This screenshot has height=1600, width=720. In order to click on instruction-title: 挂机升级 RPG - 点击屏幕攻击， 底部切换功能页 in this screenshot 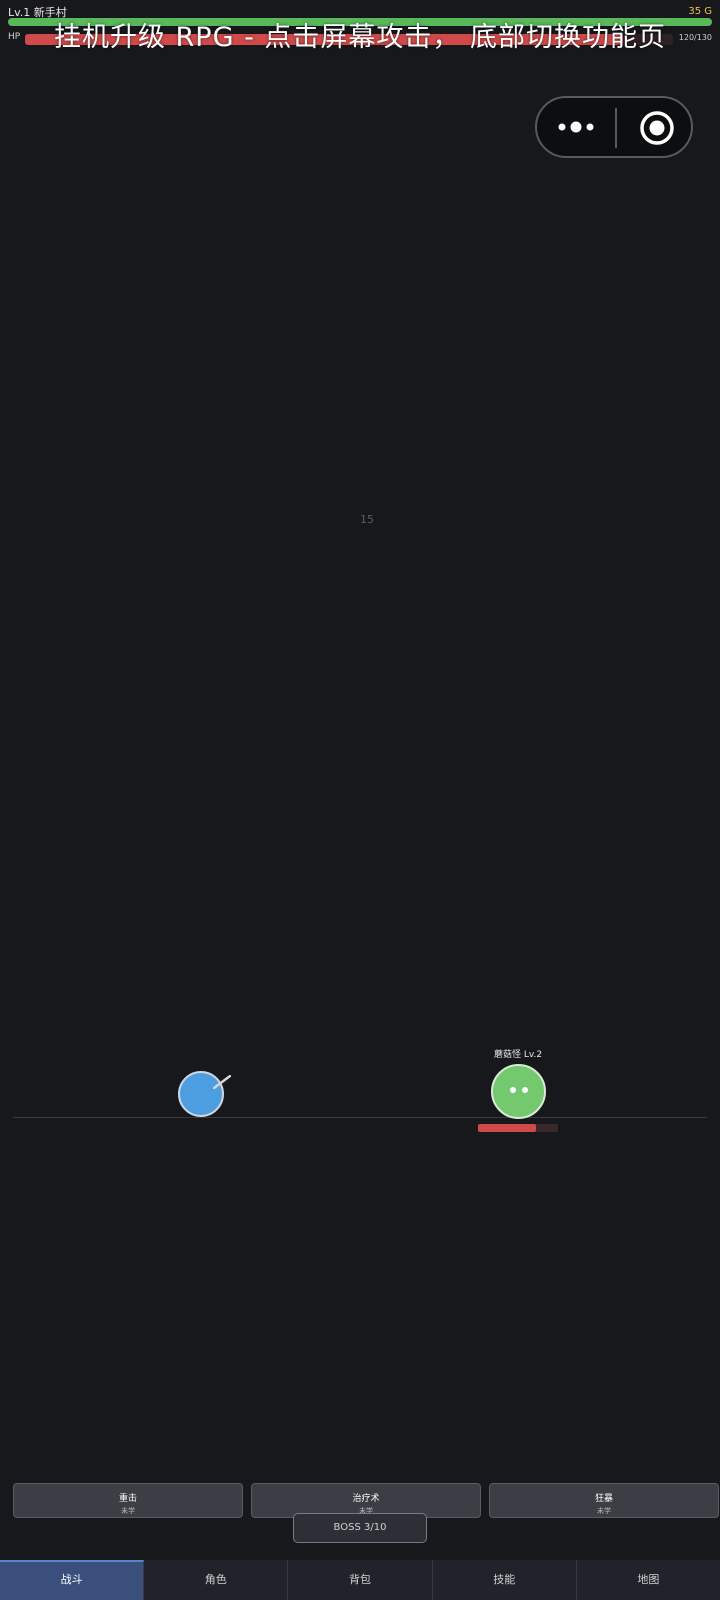, I will do `click(360, 37)`.